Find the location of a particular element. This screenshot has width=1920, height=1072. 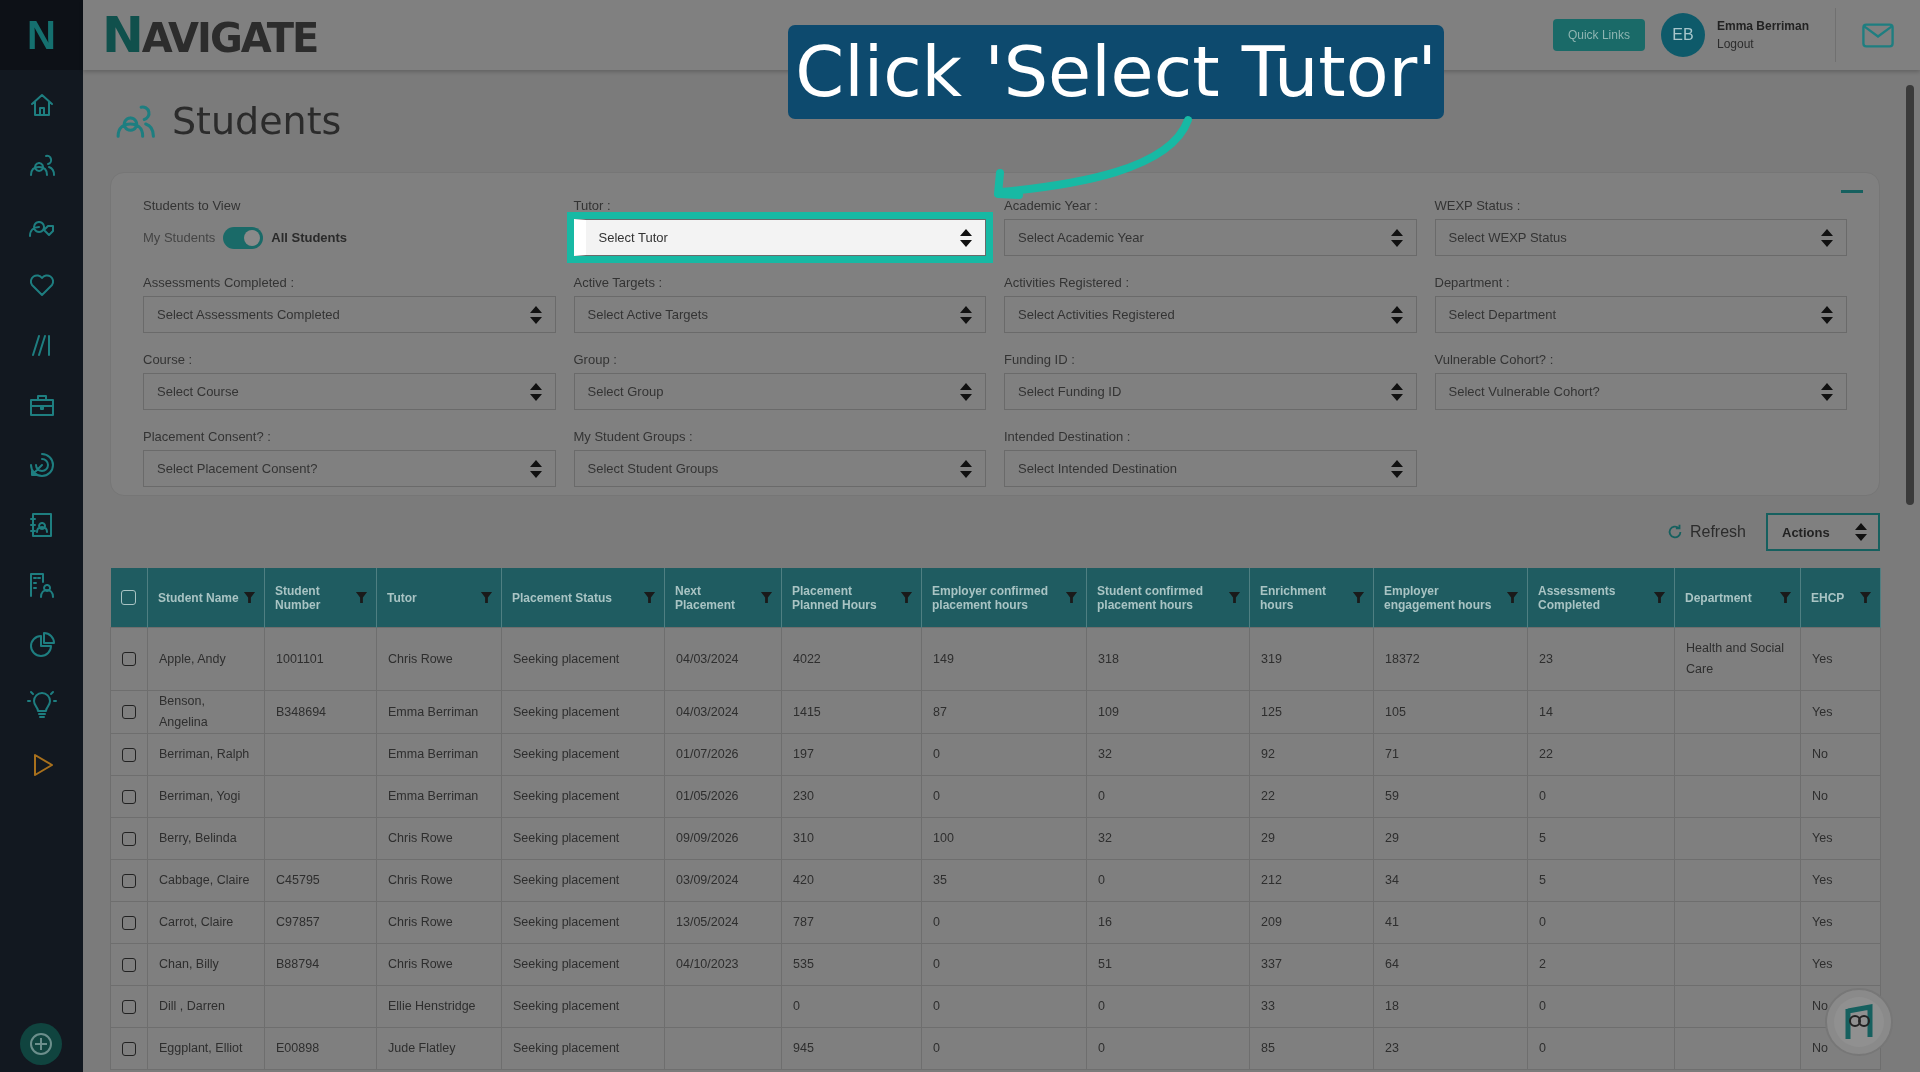

select-all-checkbox is located at coordinates (129, 597).